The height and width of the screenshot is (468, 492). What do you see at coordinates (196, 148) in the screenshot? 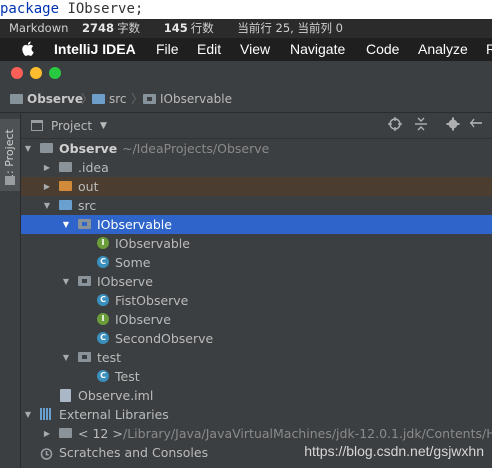
I see `project-path: ~/IdeaProjects/Observe` at bounding box center [196, 148].